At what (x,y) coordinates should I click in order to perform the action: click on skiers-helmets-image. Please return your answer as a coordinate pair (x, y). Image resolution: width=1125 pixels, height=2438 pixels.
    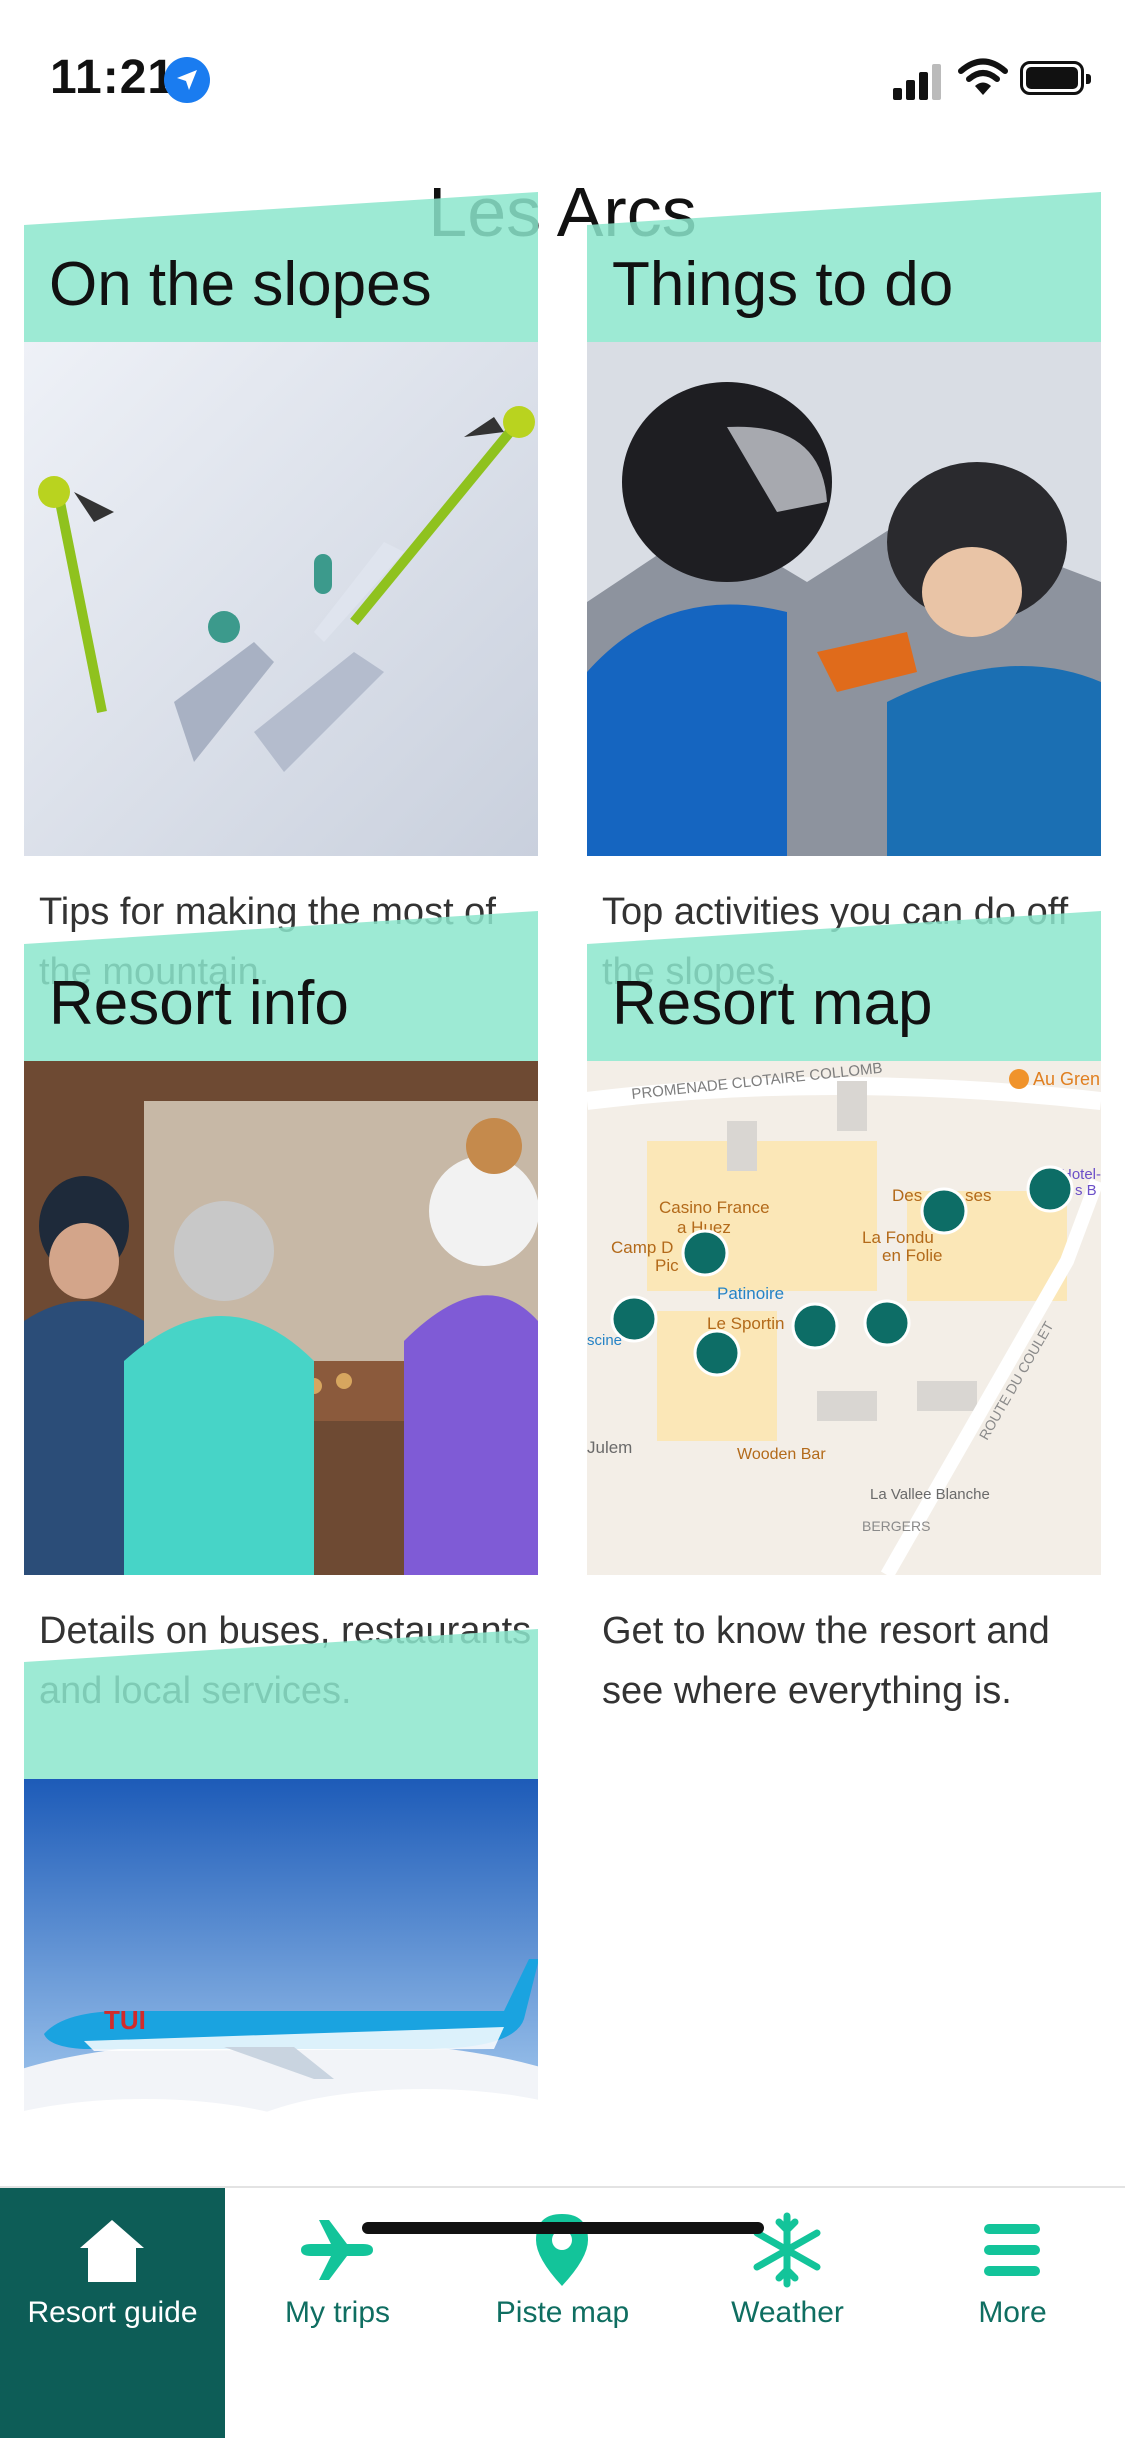
    Looking at the image, I should click on (844, 599).